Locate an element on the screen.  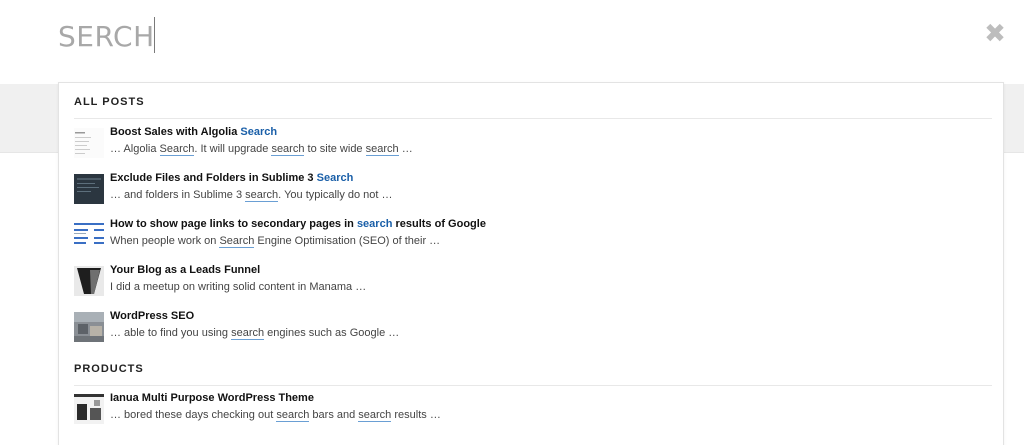
result-title: Your Blog as a Leads Funnel is located at coordinates (185, 270).